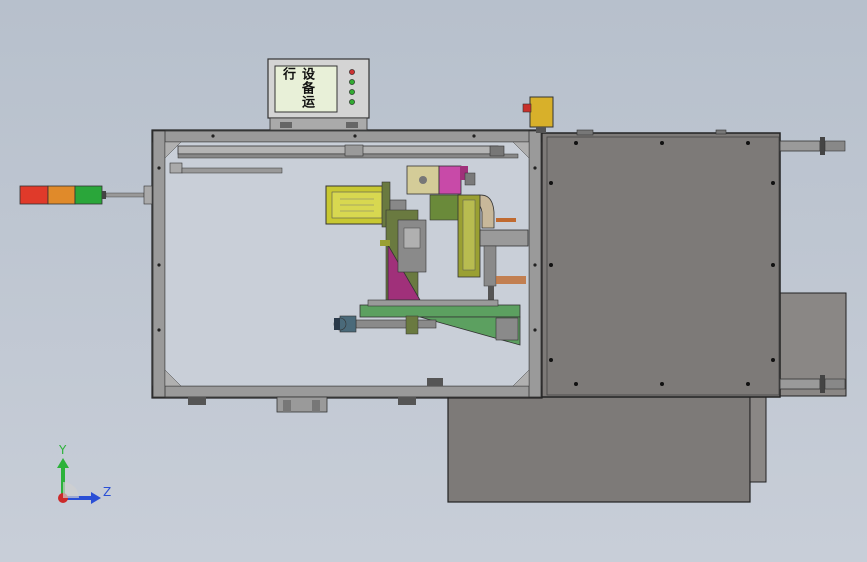 This screenshot has height=562, width=867. Describe the element at coordinates (297, 88) in the screenshot. I see `hmi-screen-text: 设备运行` at that location.